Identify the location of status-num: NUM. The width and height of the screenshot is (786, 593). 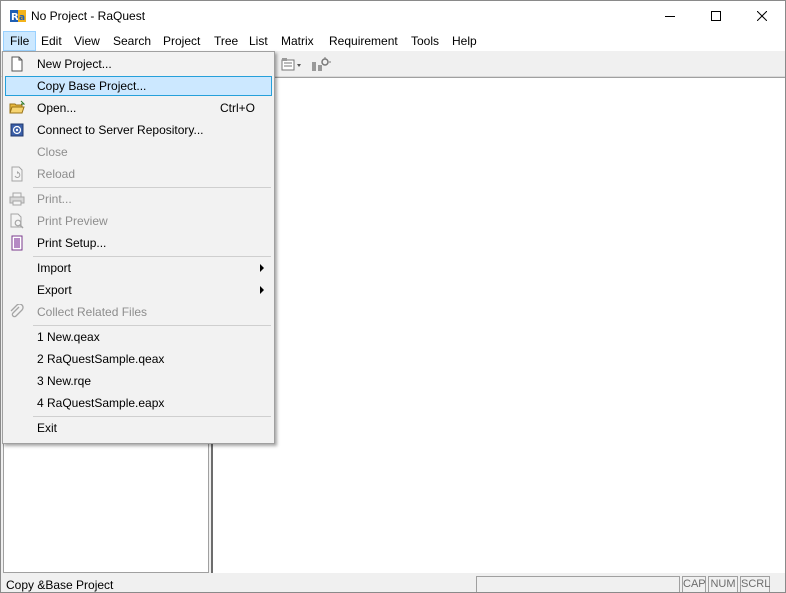
(723, 584).